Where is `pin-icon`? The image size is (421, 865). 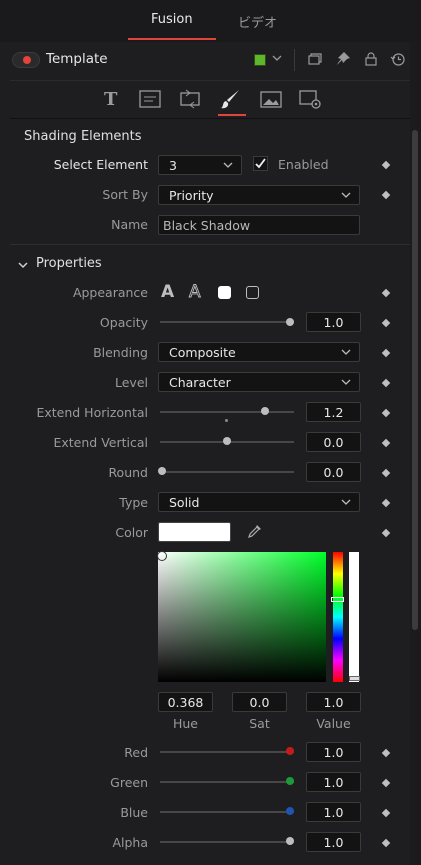
pin-icon is located at coordinates (343, 59).